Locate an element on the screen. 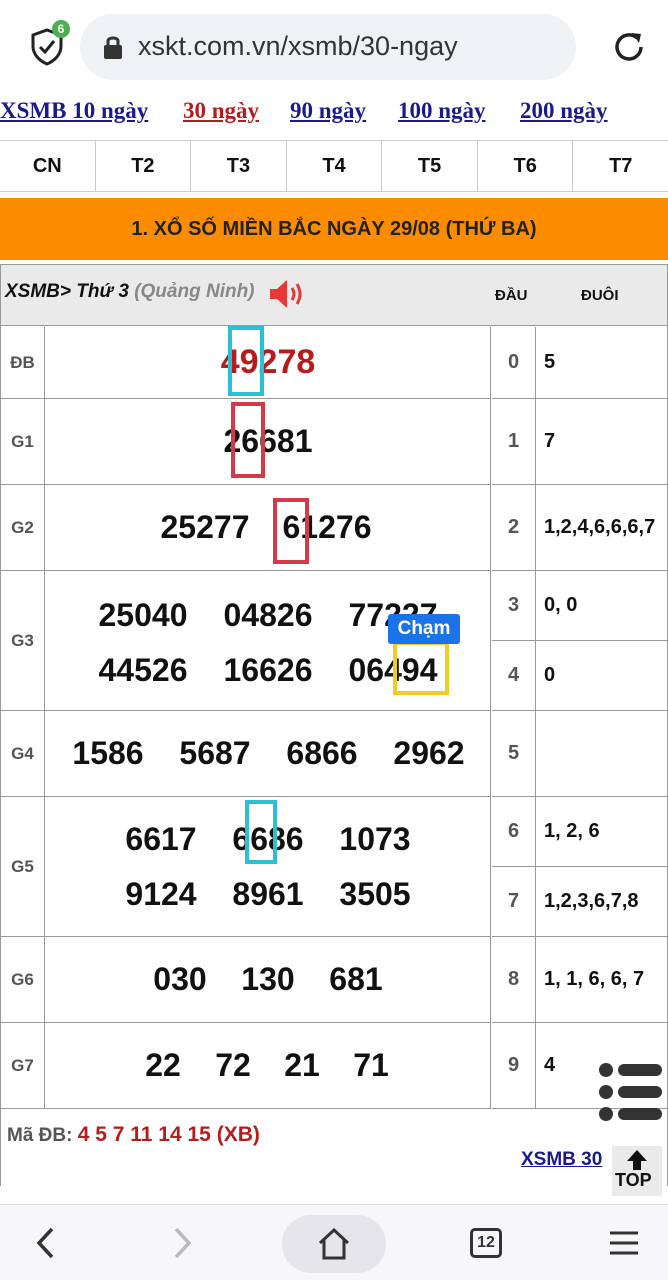 The height and width of the screenshot is (1280, 668). breadcrumb-sep: > is located at coordinates (65, 291).